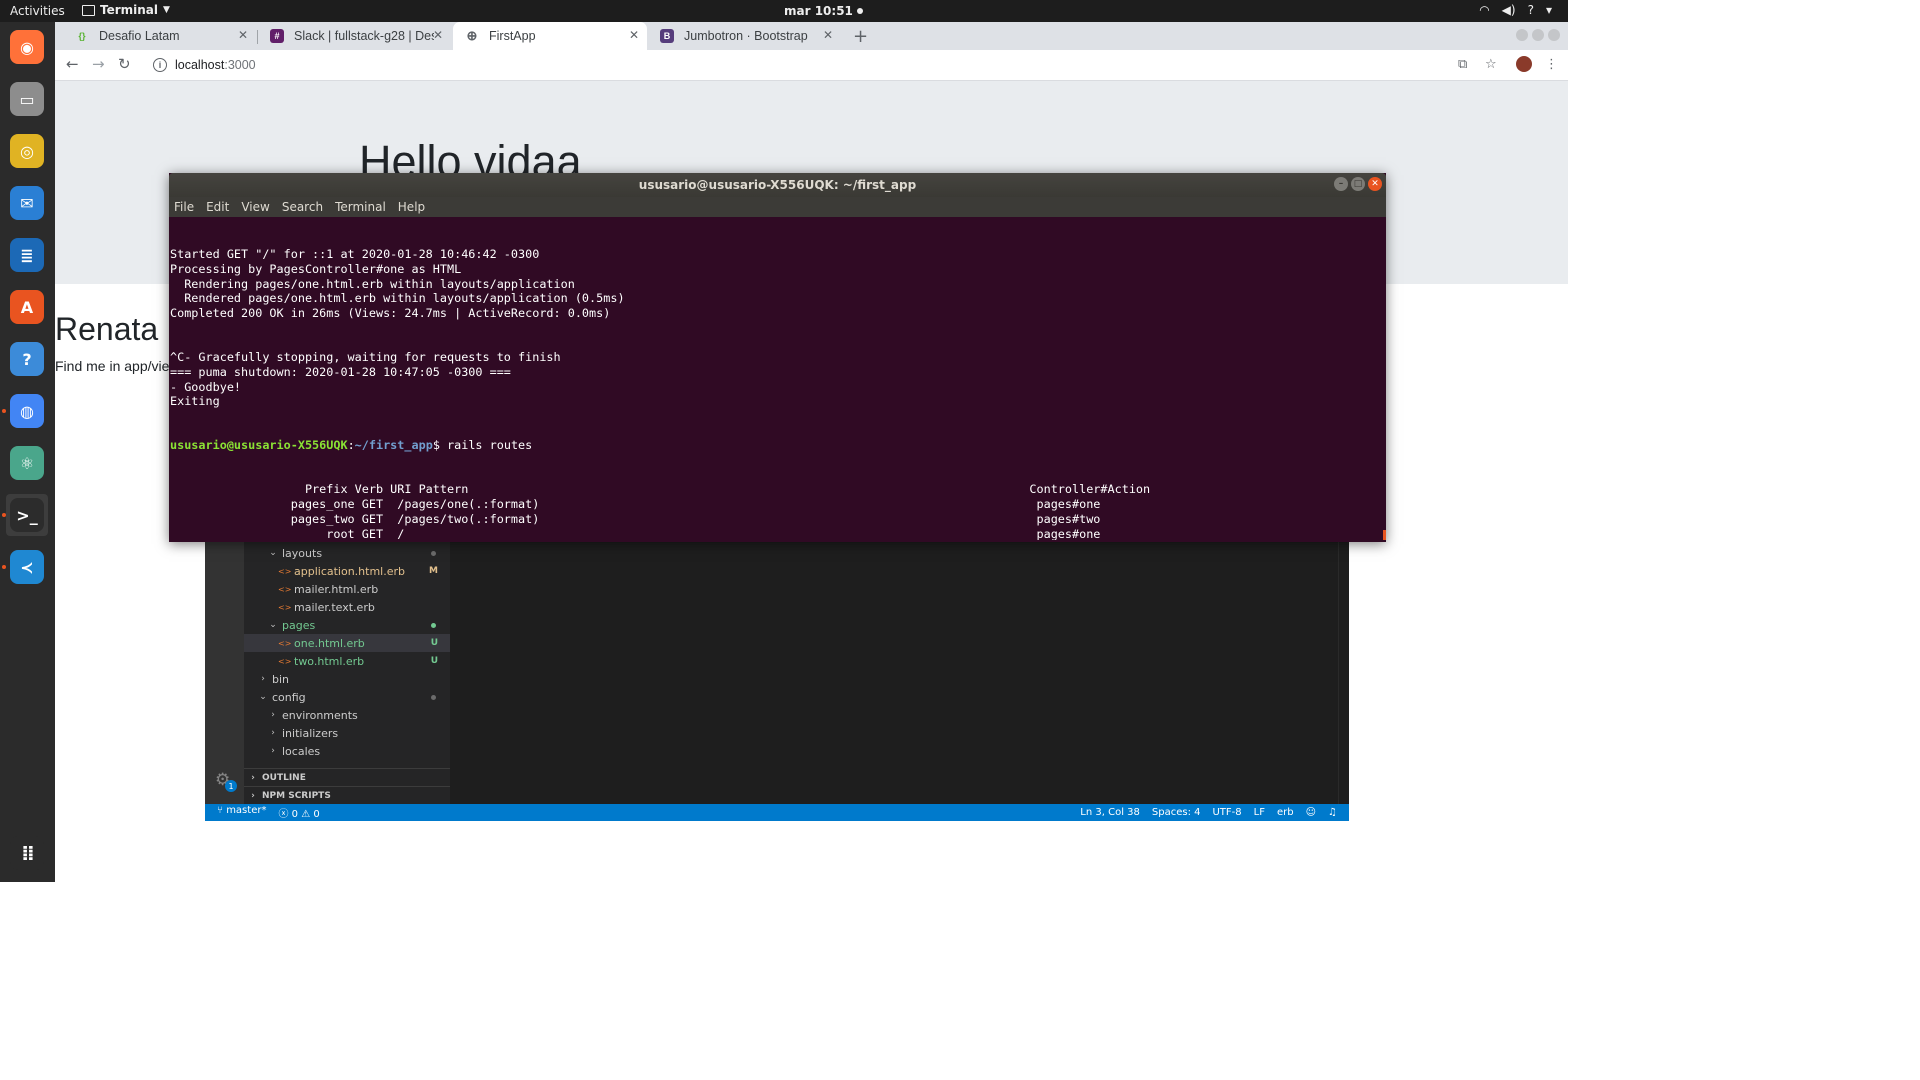  What do you see at coordinates (1338, 672) in the screenshot?
I see `editor-scrollbar` at bounding box center [1338, 672].